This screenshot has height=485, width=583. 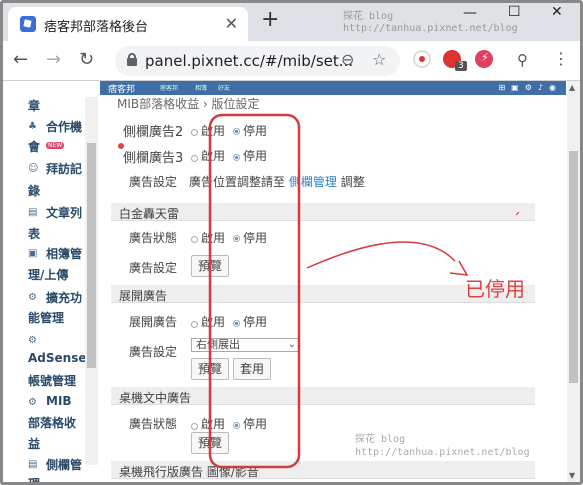 What do you see at coordinates (252, 369) in the screenshot?
I see `apply-button: 套用` at bounding box center [252, 369].